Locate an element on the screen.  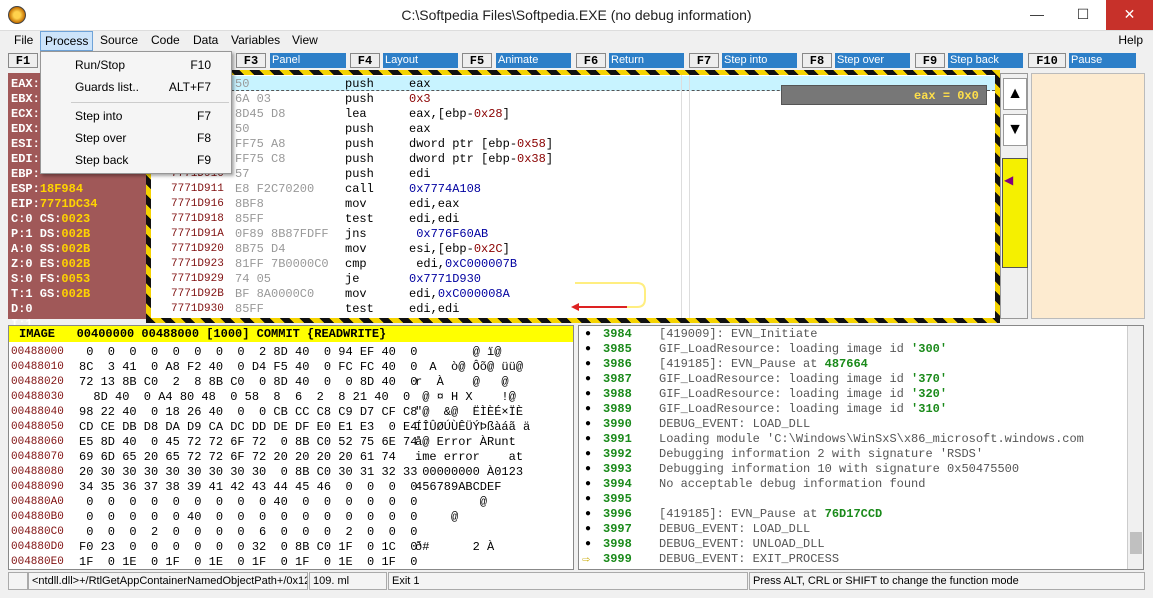
fkey-f9: F9 is located at coordinates (930, 60).